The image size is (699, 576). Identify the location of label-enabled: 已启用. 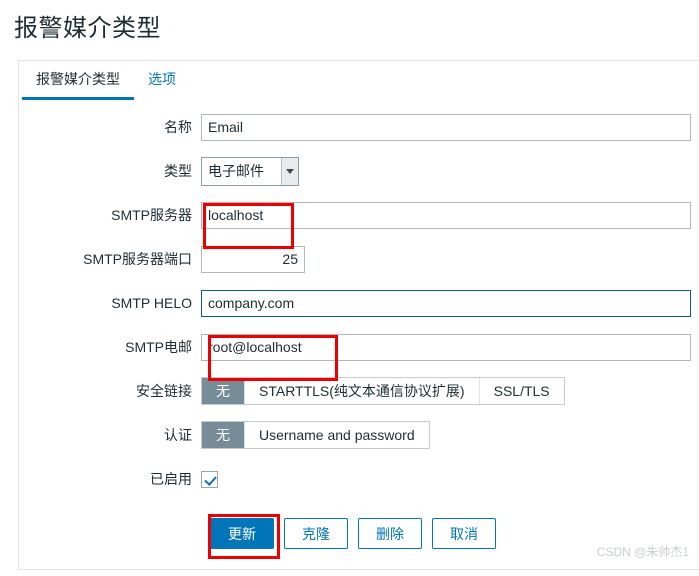
(171, 479).